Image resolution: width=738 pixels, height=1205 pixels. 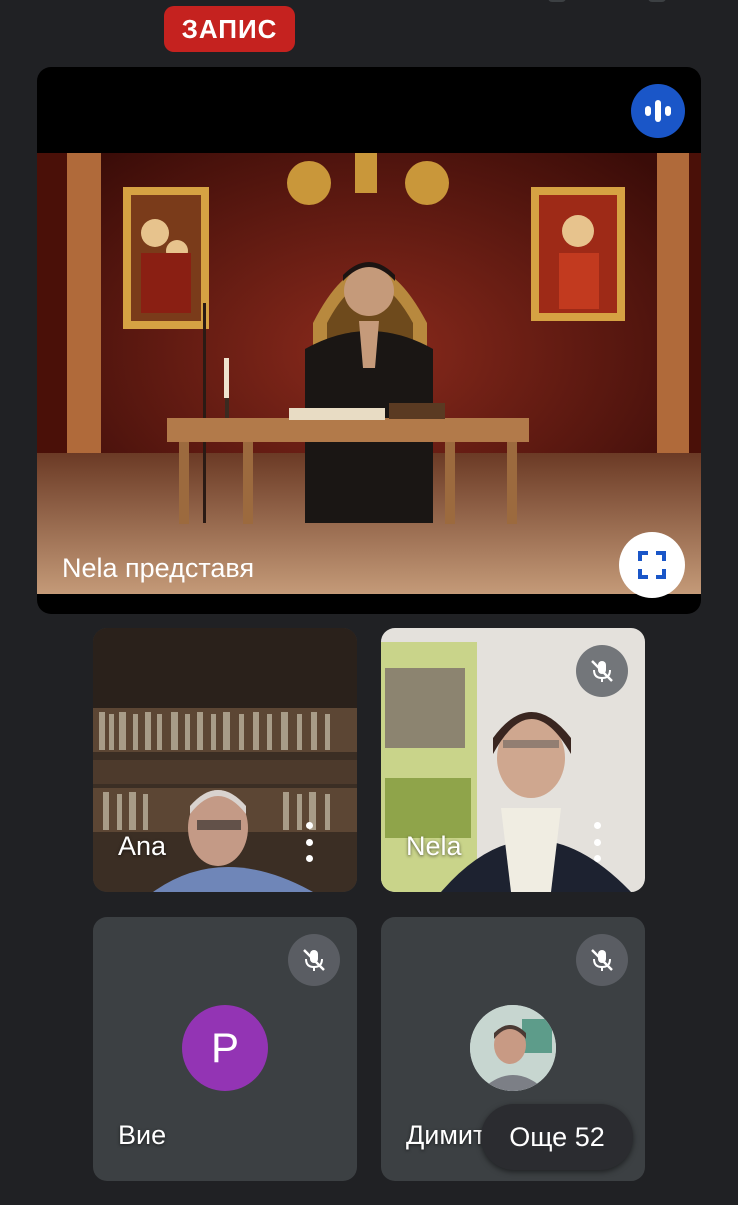 I want to click on more-participants-button: Още 52, so click(x=557, y=1137).